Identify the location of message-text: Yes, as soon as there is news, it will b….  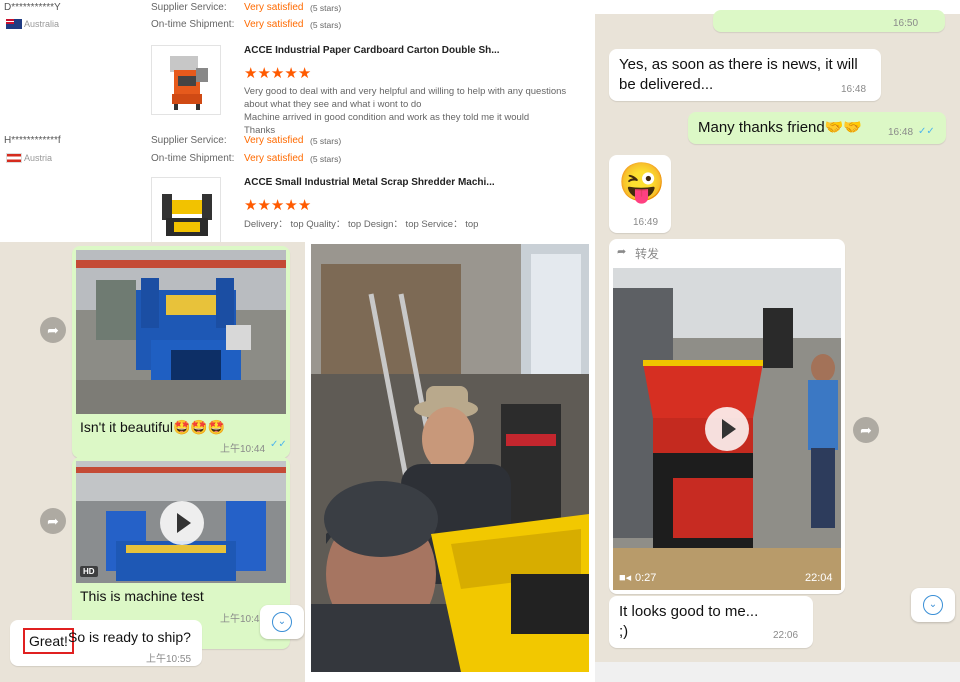
(738, 74).